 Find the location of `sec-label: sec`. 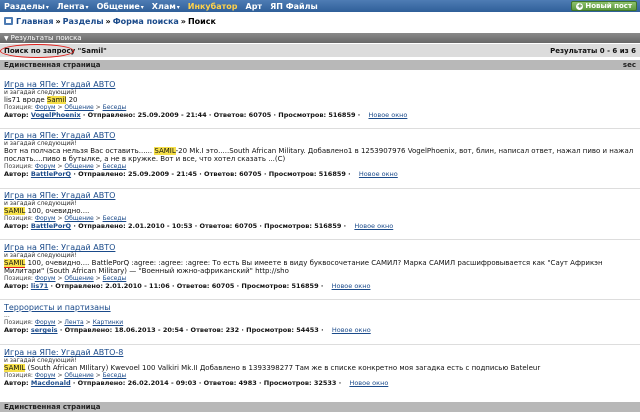

sec-label: sec is located at coordinates (629, 65).